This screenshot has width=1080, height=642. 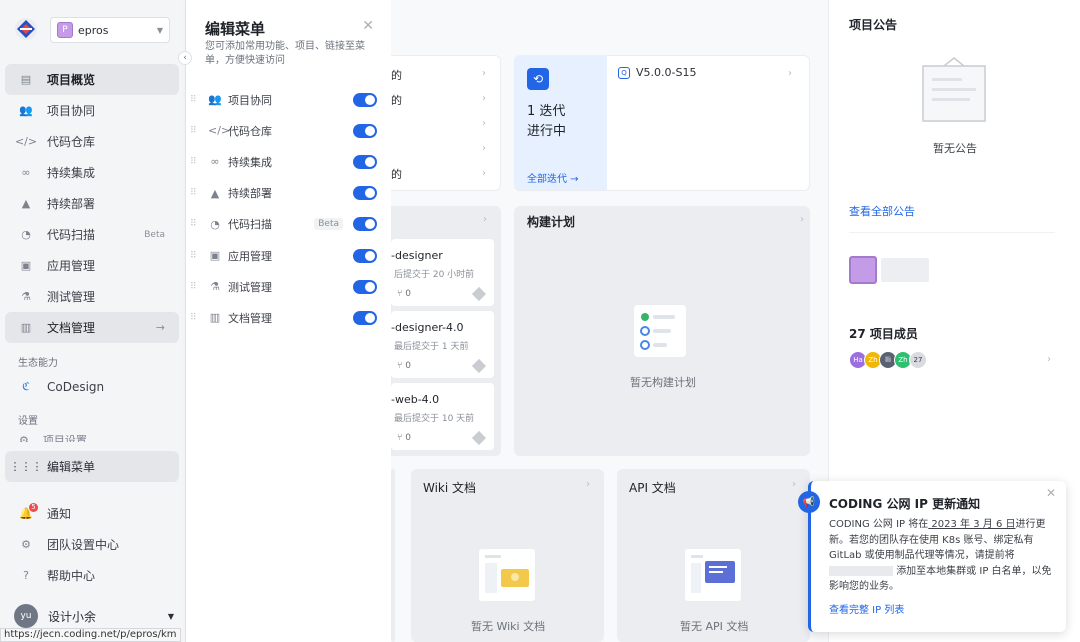 I want to click on merge-request-count: ⑂ 0, so click(x=404, y=366).